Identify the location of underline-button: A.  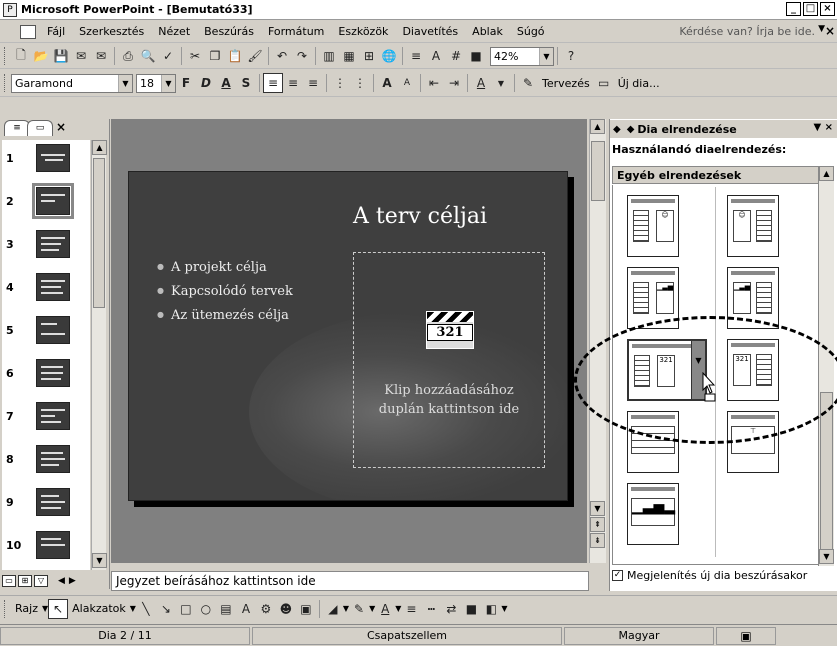
(226, 83).